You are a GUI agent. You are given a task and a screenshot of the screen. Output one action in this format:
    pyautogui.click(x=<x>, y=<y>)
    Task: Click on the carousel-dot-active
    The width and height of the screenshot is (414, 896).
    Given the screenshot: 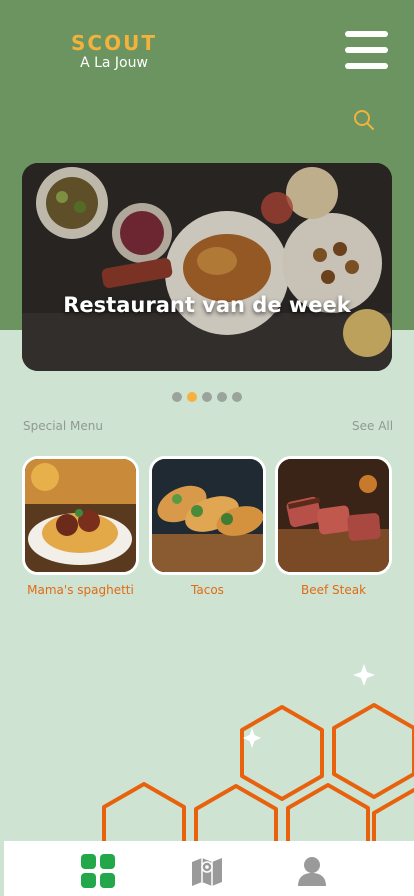 What is the action you would take?
    pyautogui.click(x=192, y=397)
    